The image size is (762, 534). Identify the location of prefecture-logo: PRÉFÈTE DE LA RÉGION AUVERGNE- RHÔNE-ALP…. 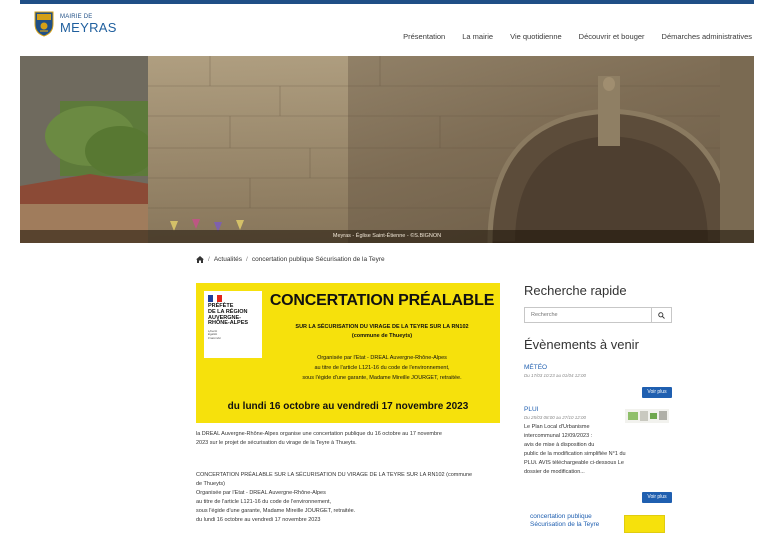
(233, 324).